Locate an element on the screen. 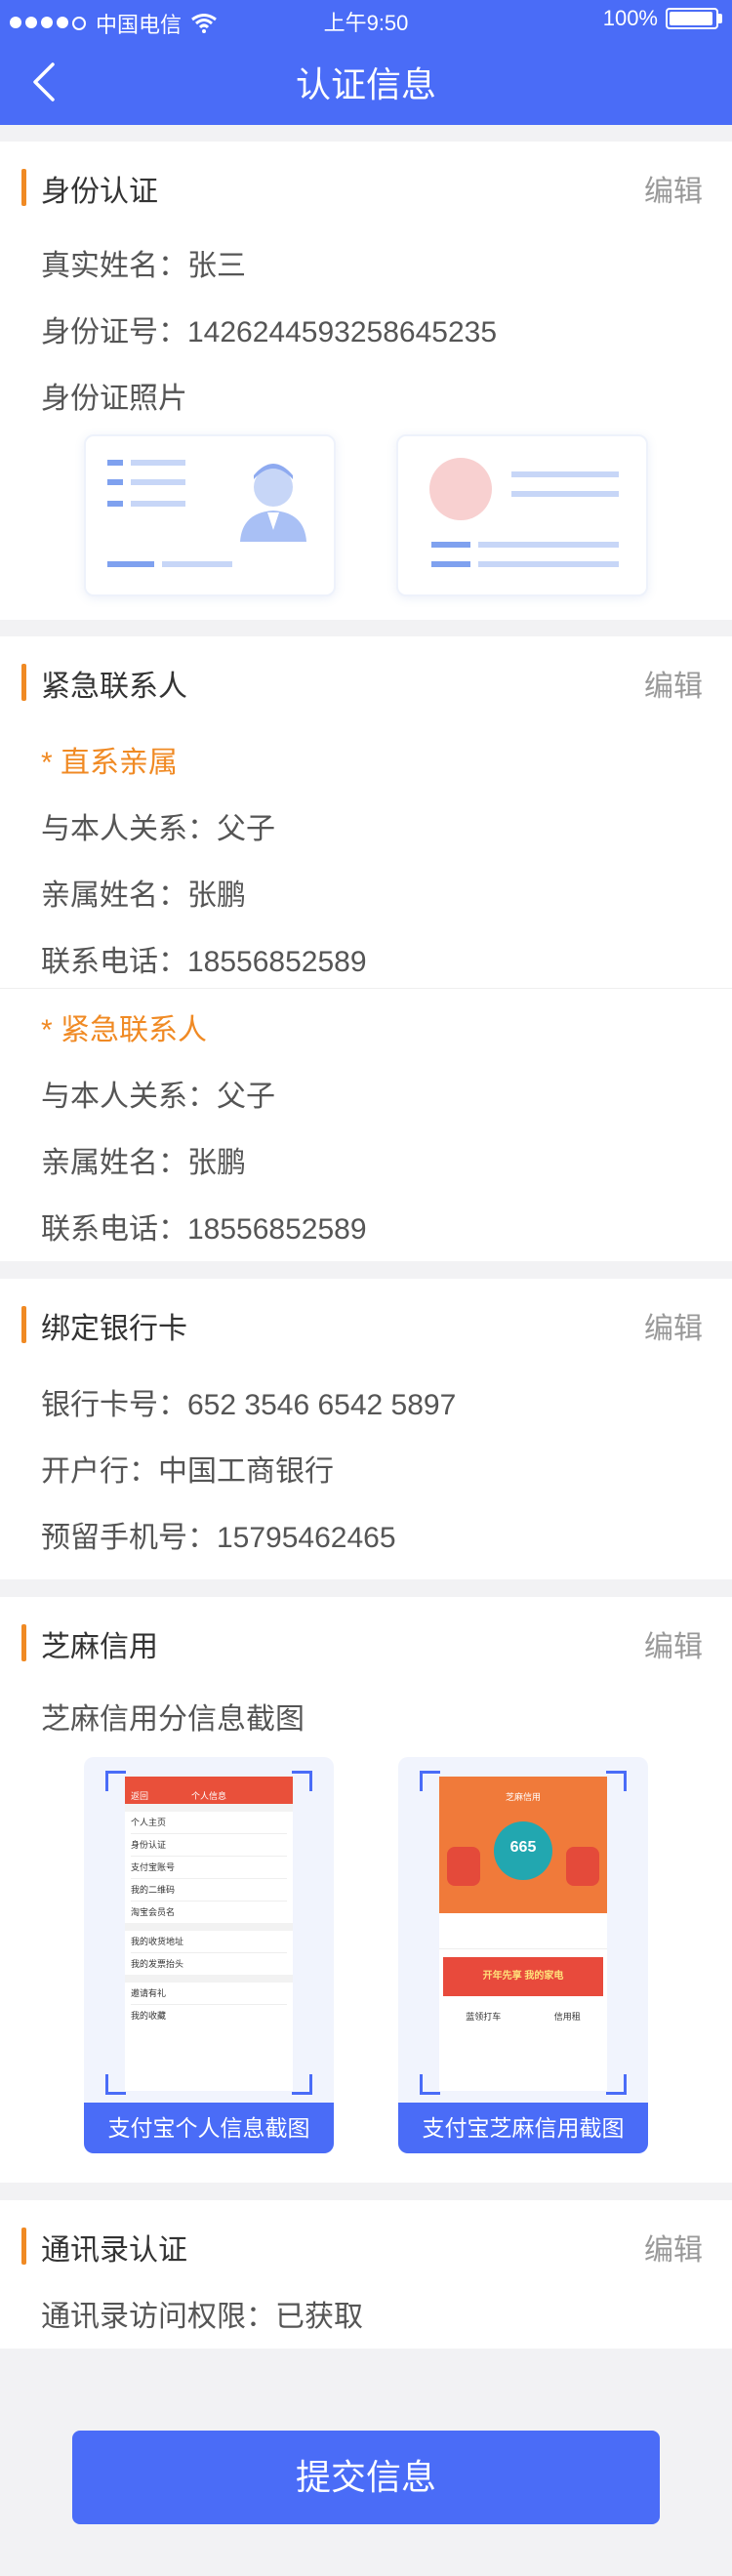  mini-item: 信用租 is located at coordinates (567, 2017).